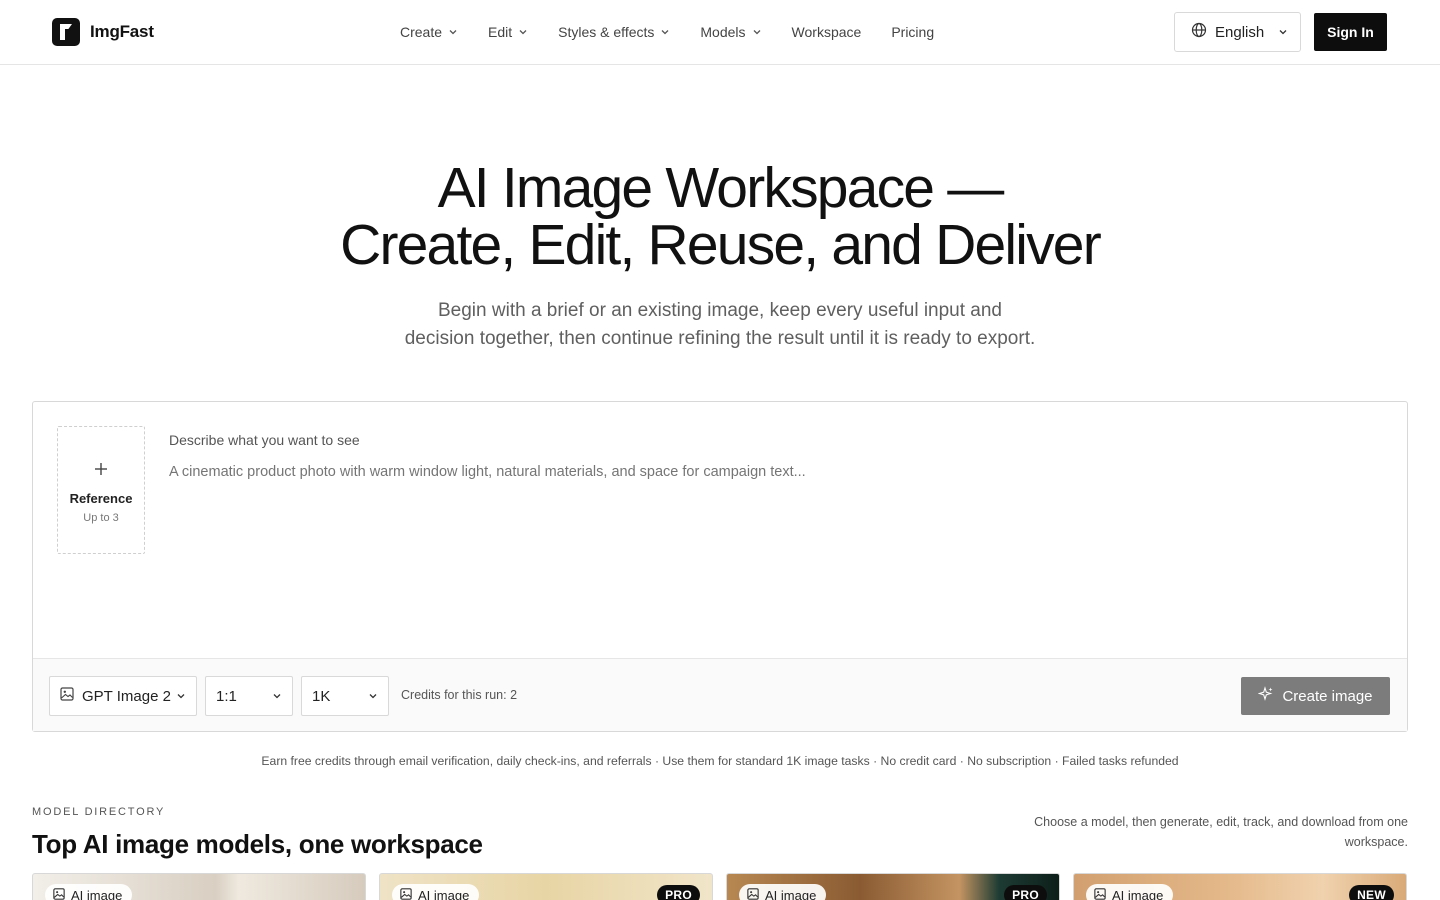 This screenshot has height=900, width=1440. What do you see at coordinates (606, 32) in the screenshot?
I see `nav-label: Styles & effects` at bounding box center [606, 32].